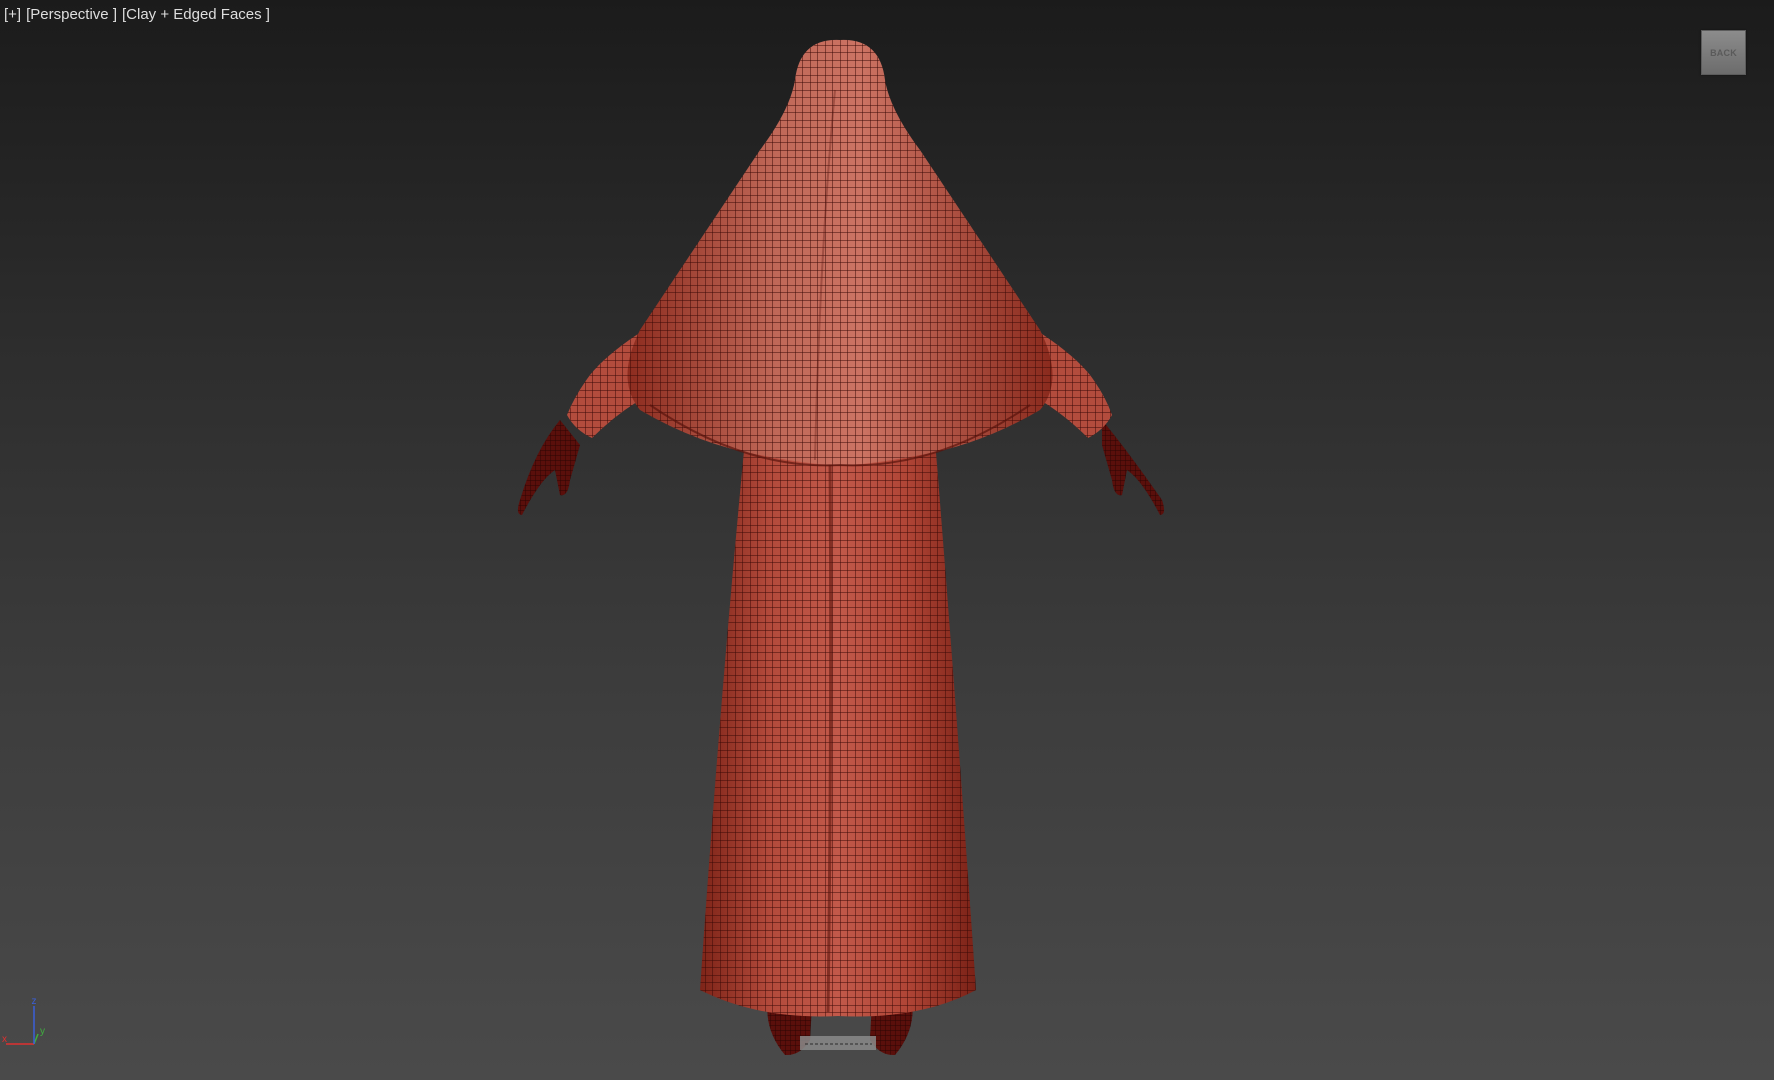 This screenshot has height=1080, width=1774. Describe the element at coordinates (838, 728) in the screenshot. I see `robe-body` at that location.